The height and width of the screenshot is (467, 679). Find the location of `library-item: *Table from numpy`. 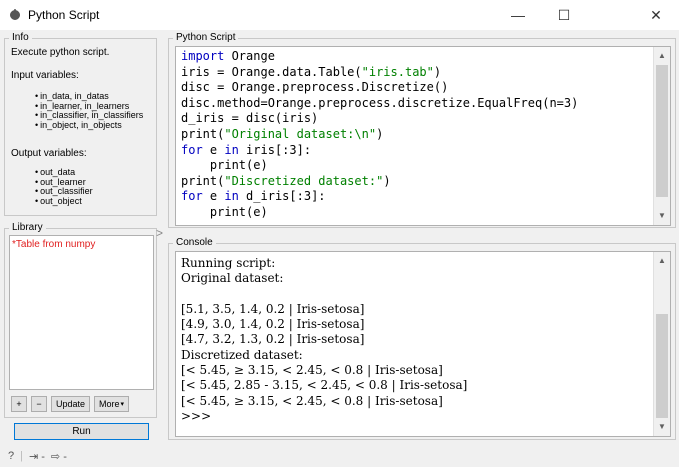

library-item: *Table from numpy is located at coordinates (81, 244).